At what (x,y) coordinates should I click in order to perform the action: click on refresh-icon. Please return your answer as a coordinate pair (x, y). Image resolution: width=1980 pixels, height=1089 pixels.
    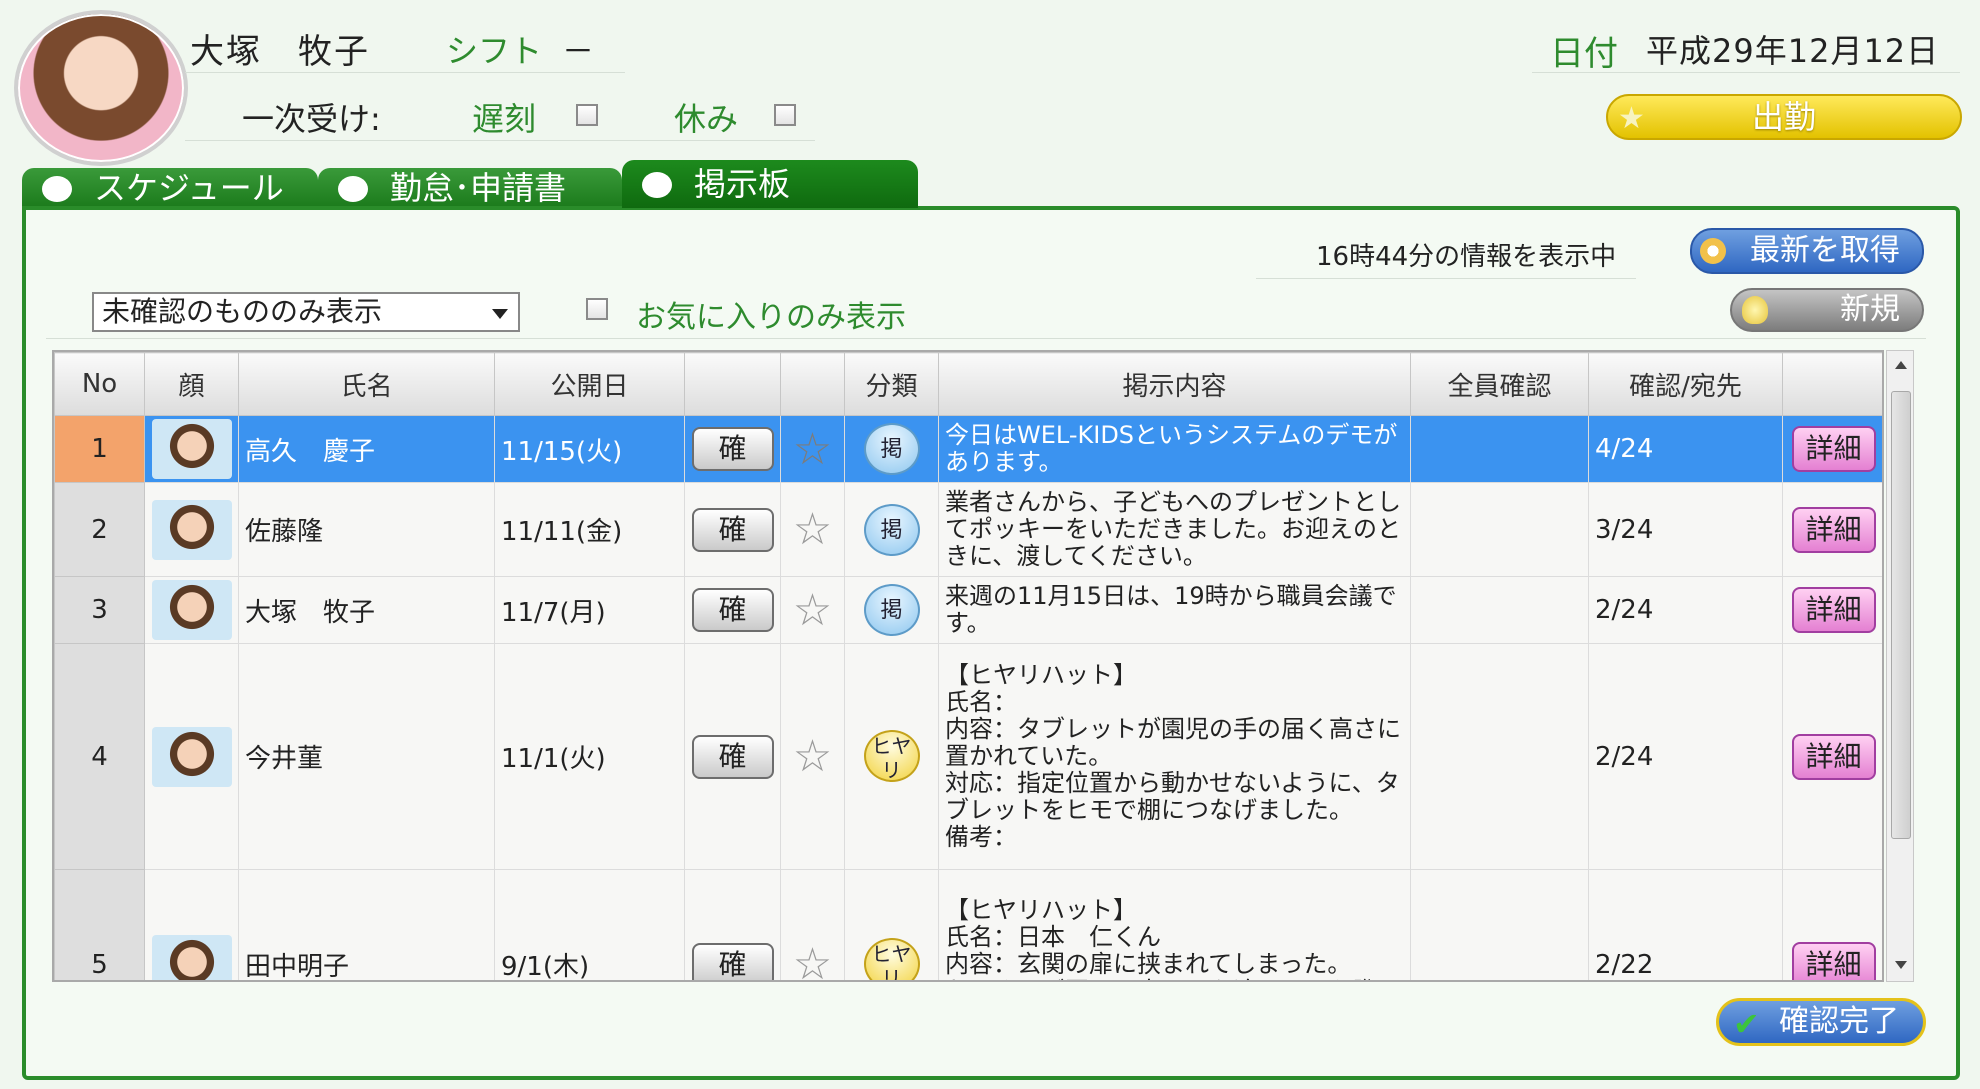
    Looking at the image, I should click on (1713, 251).